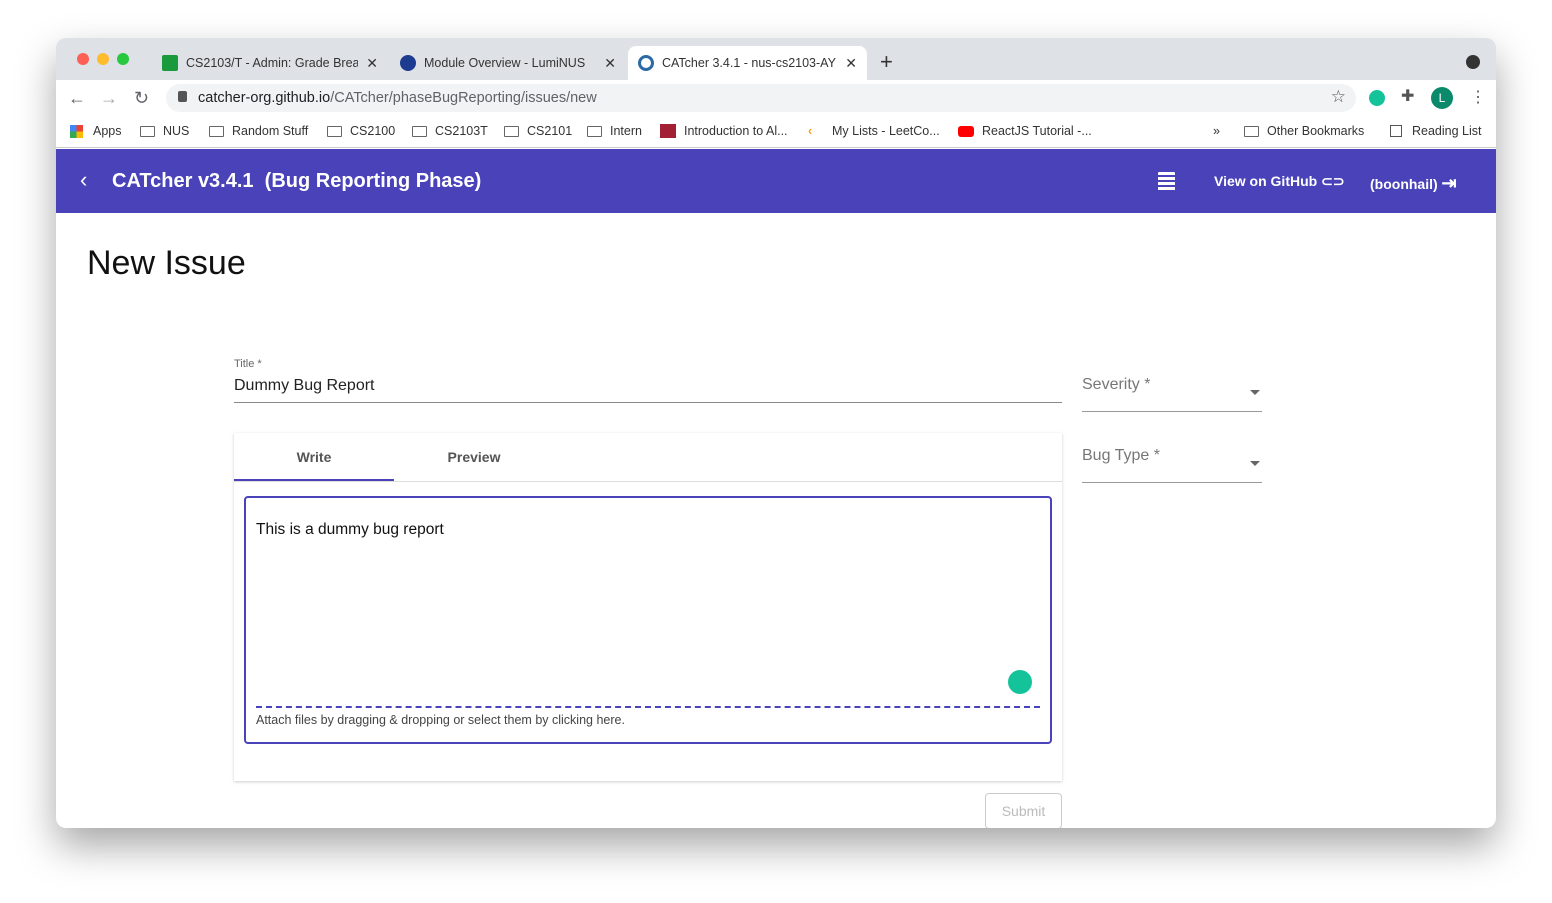 This screenshot has height=903, width=1552. Describe the element at coordinates (77, 98) in the screenshot. I see `back-icon: ←` at that location.